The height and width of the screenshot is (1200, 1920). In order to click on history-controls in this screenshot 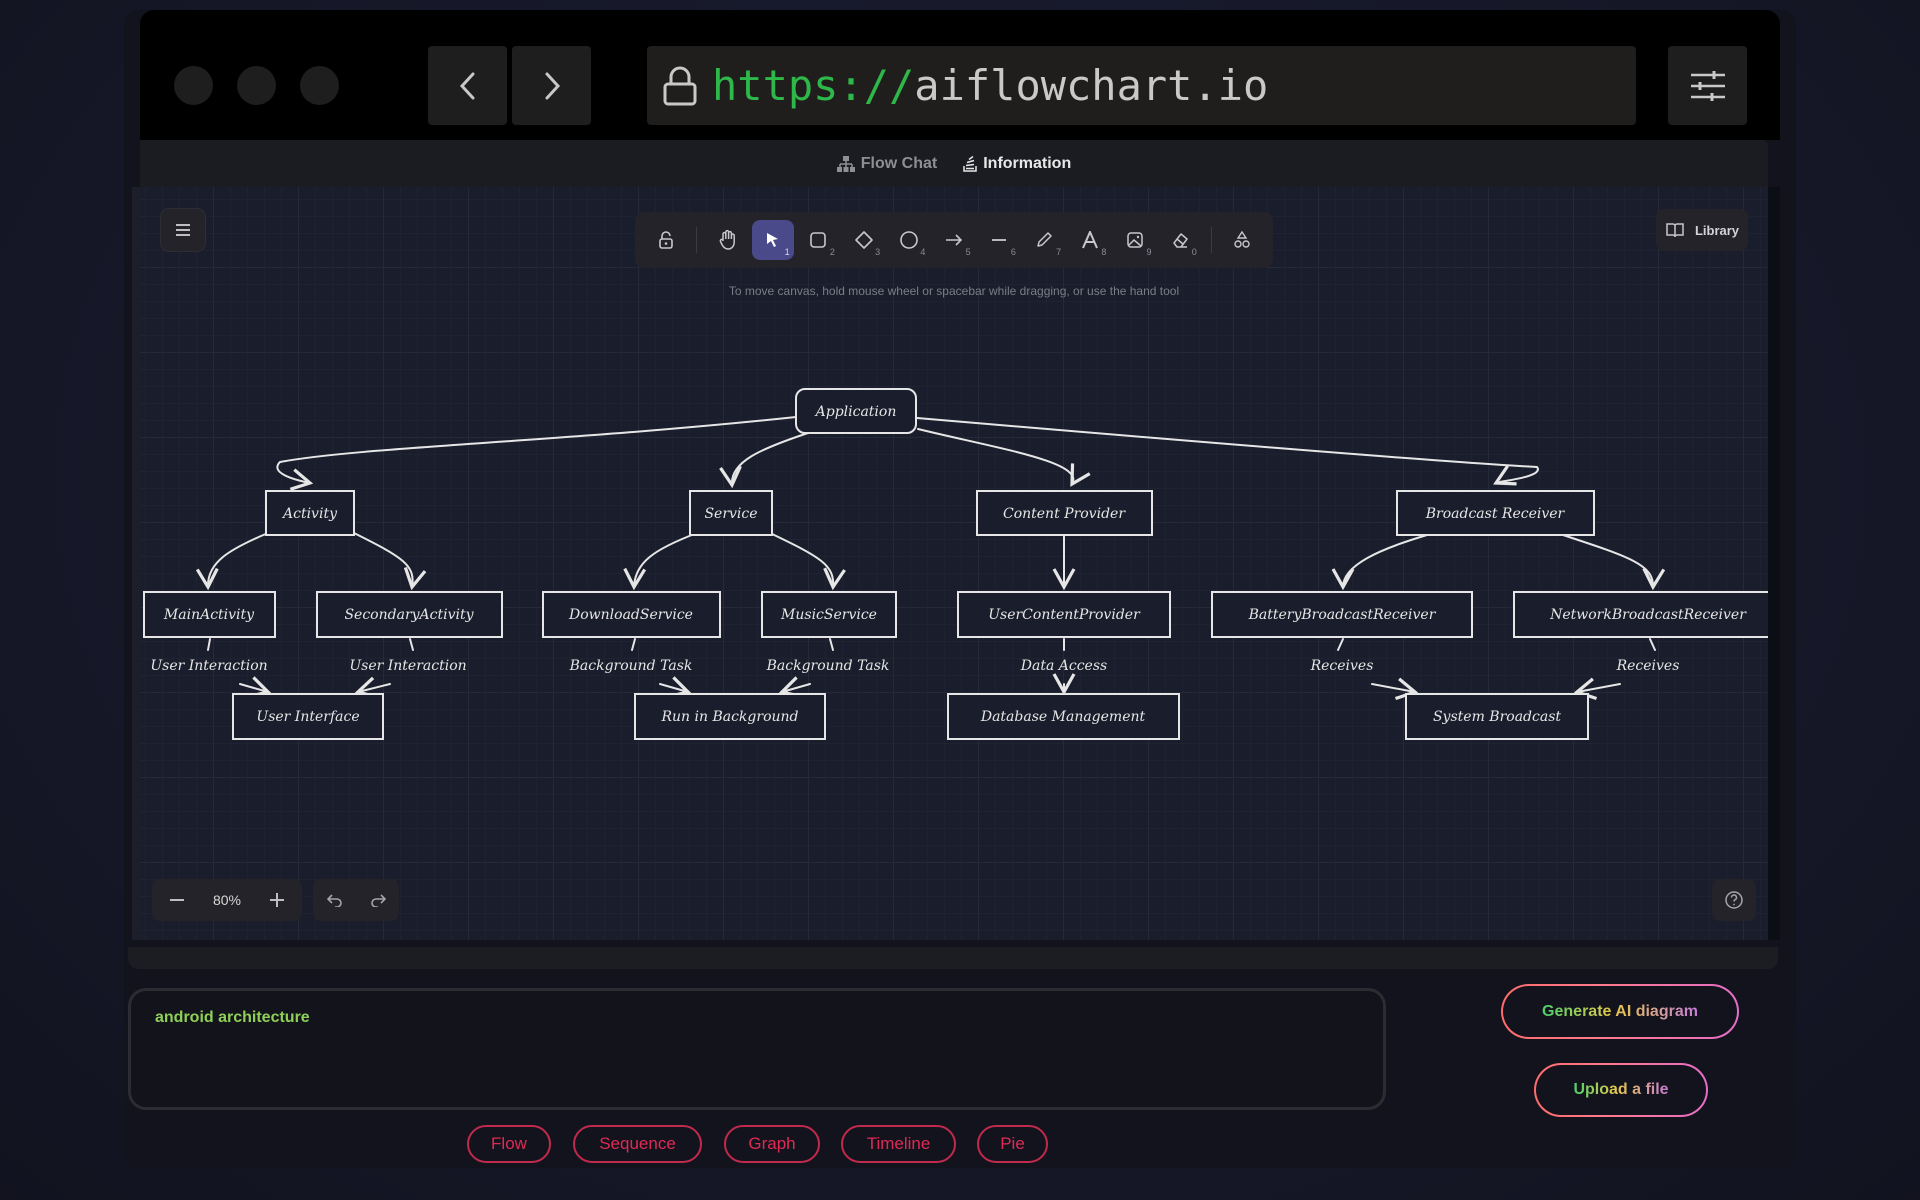, I will do `click(356, 900)`.